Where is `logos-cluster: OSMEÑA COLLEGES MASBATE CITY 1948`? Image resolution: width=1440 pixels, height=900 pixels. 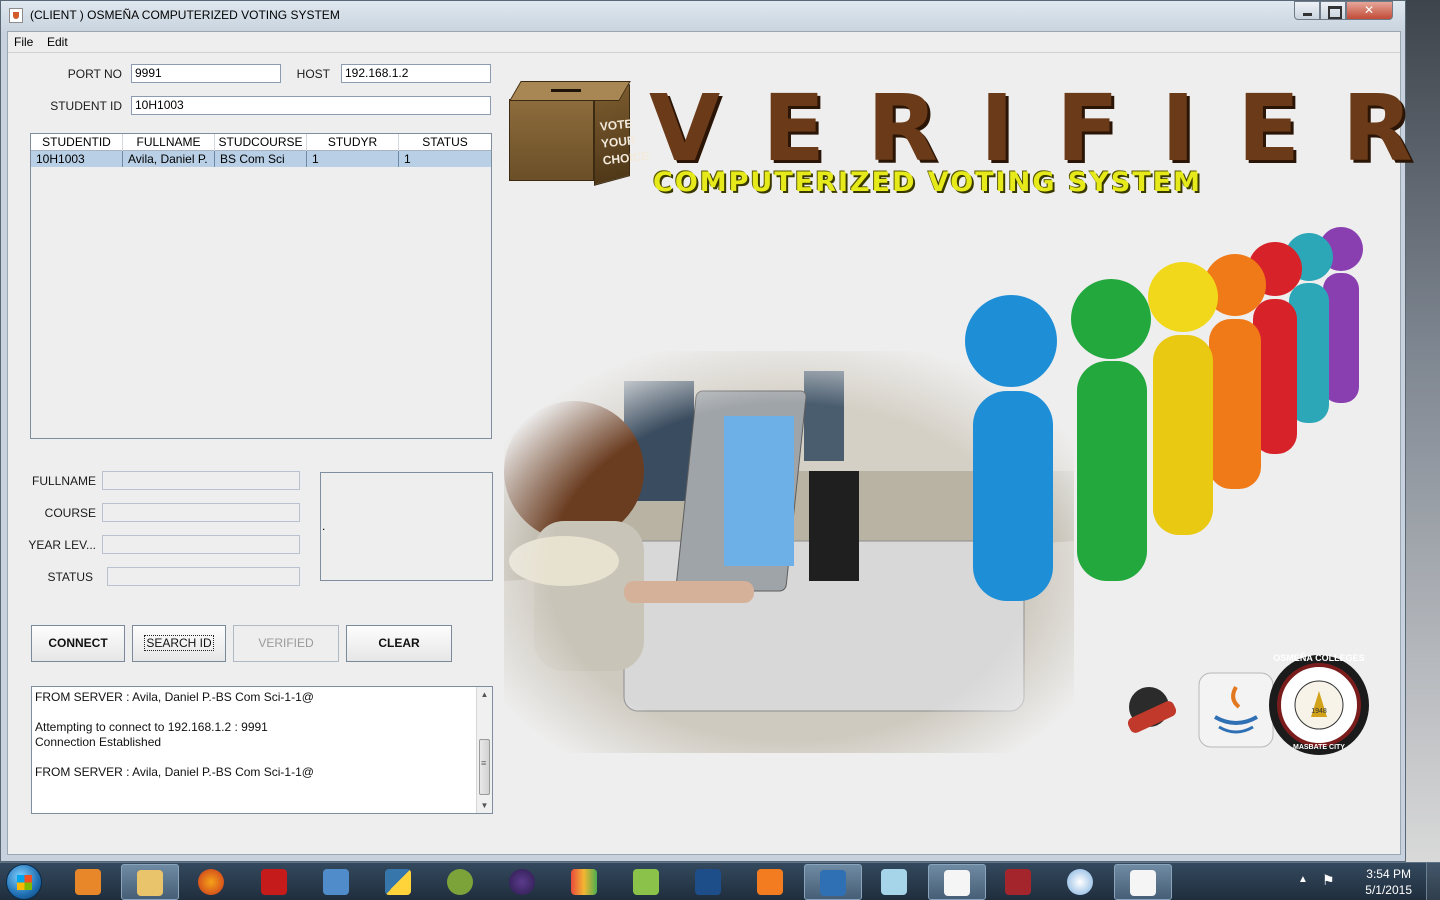
logos-cluster: OSMEÑA COLLEGES MASBATE CITY 1948 is located at coordinates (1244, 702).